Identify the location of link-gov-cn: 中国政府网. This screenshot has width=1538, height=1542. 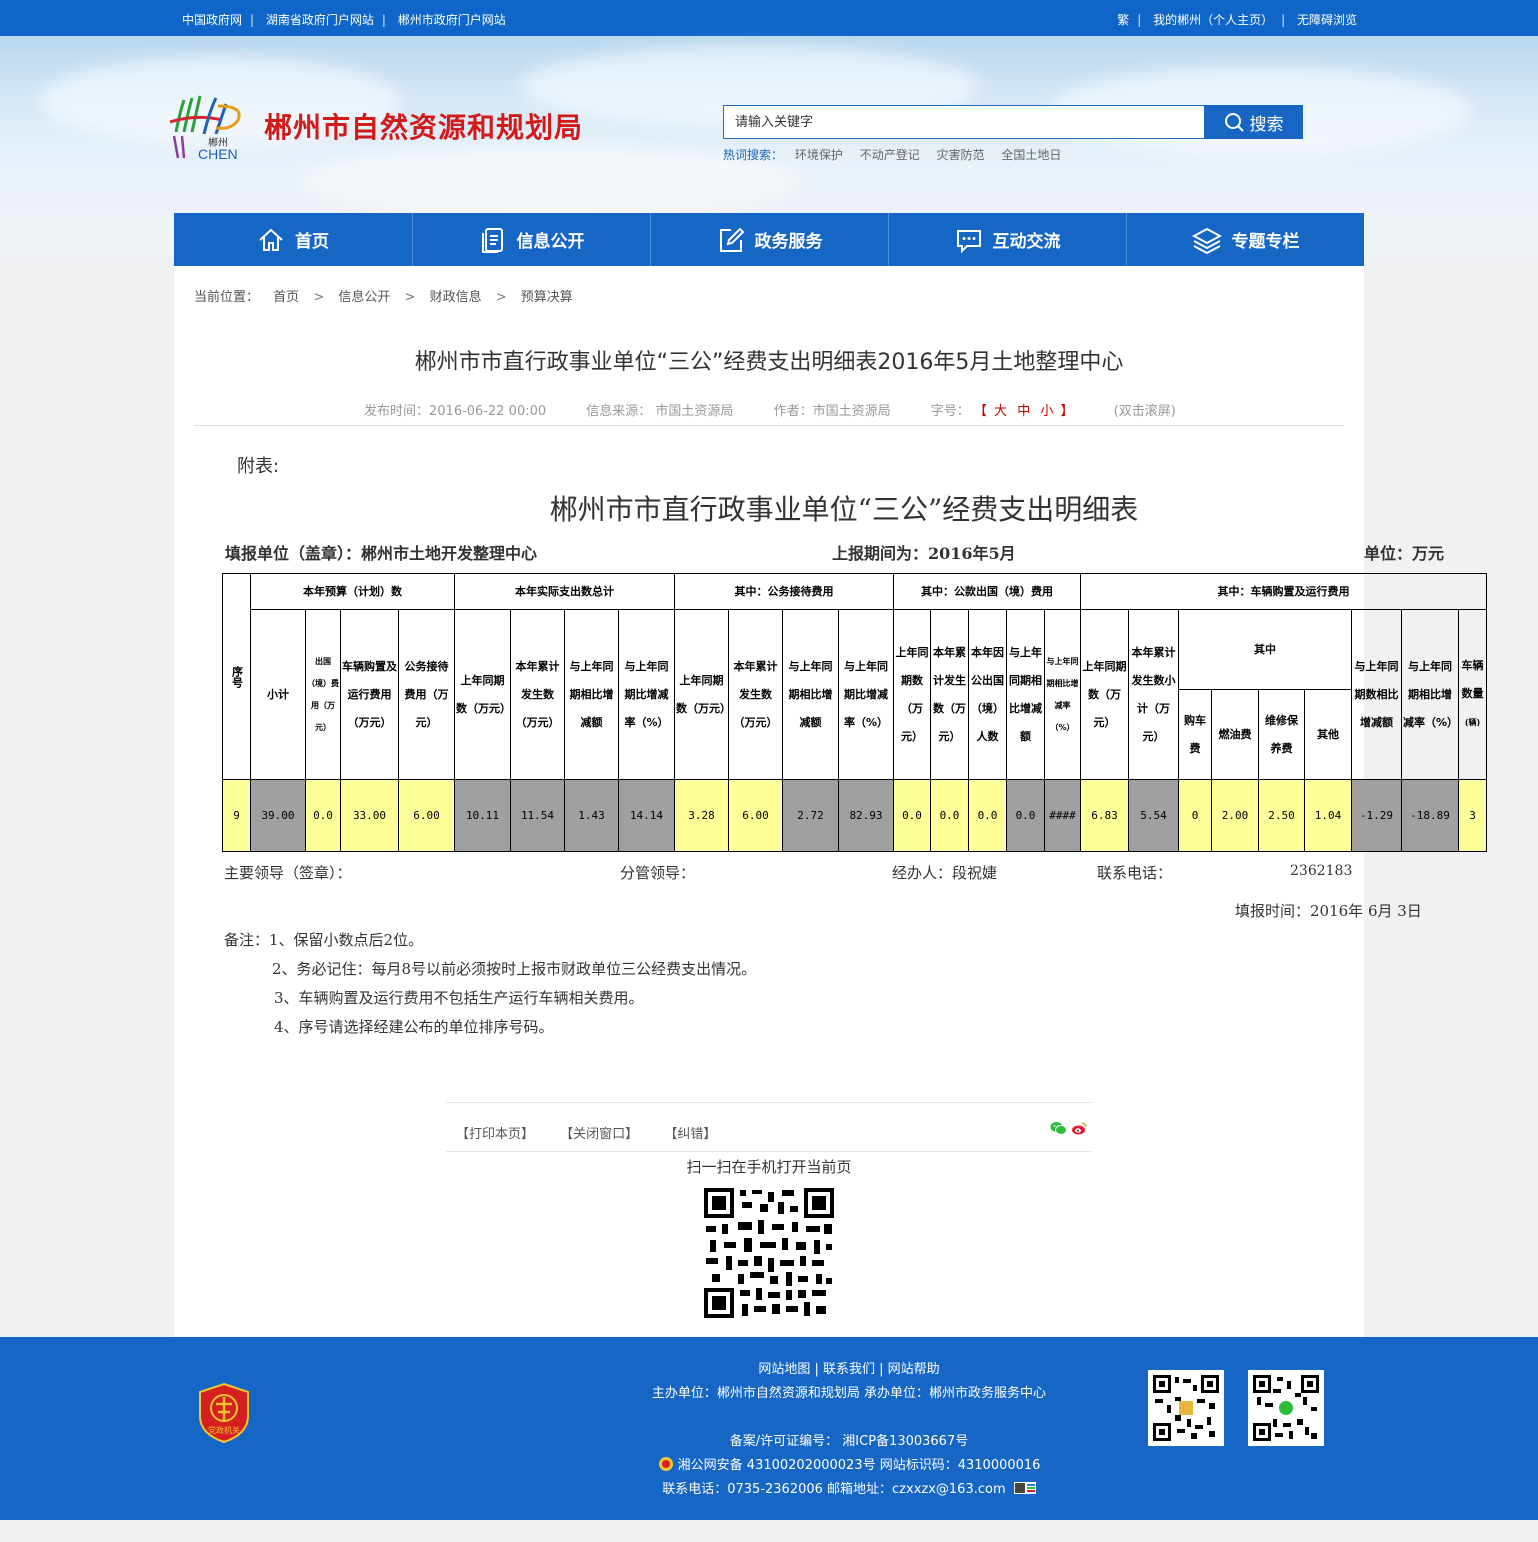
(212, 20).